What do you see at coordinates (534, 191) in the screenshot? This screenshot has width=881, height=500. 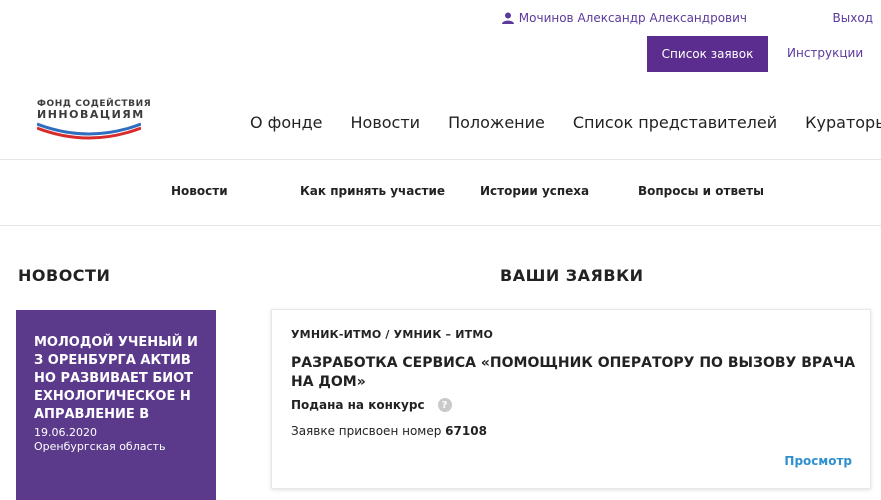 I see `sub-nav-success-stories: Истории успеха` at bounding box center [534, 191].